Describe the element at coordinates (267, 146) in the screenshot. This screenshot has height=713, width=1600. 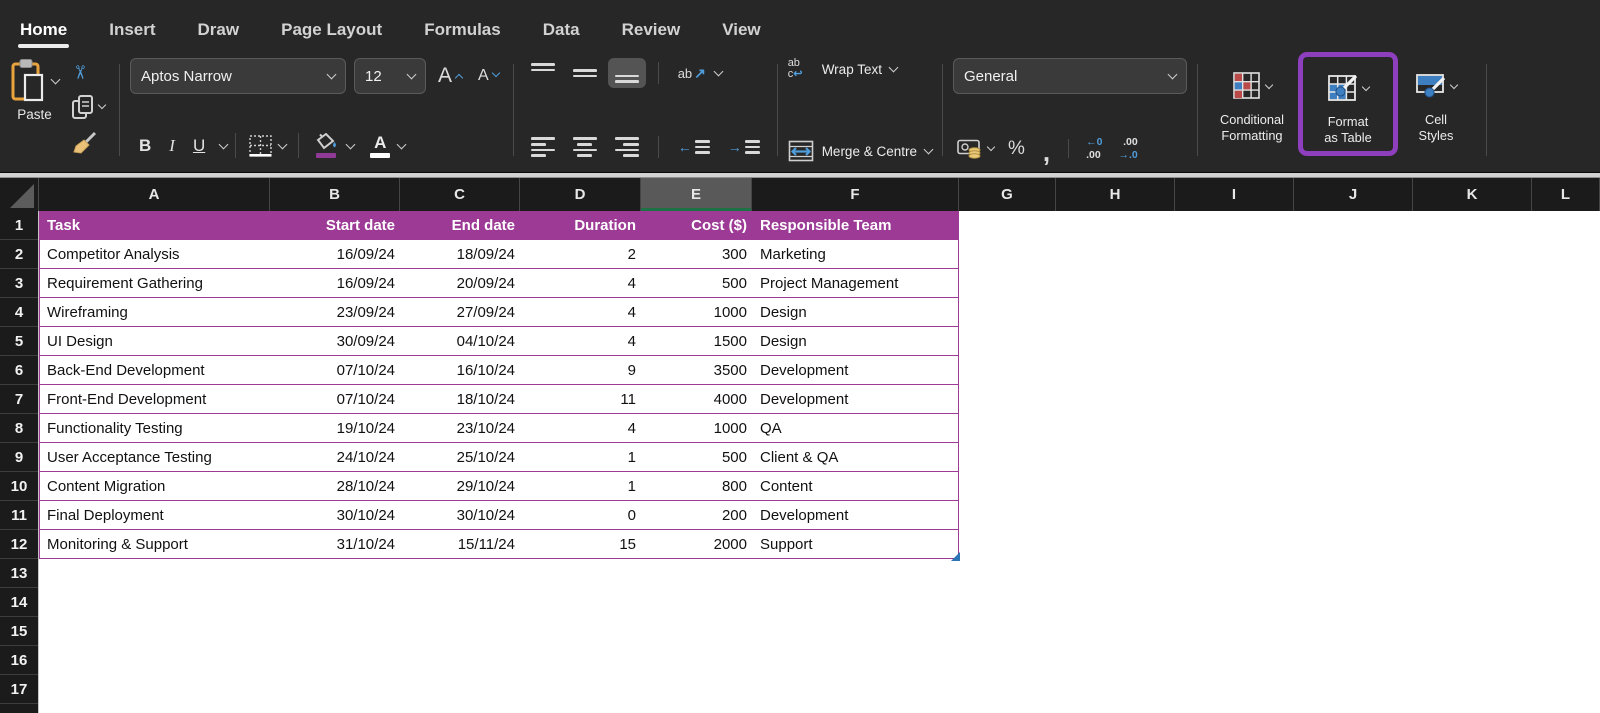
I see `borders-button` at that location.